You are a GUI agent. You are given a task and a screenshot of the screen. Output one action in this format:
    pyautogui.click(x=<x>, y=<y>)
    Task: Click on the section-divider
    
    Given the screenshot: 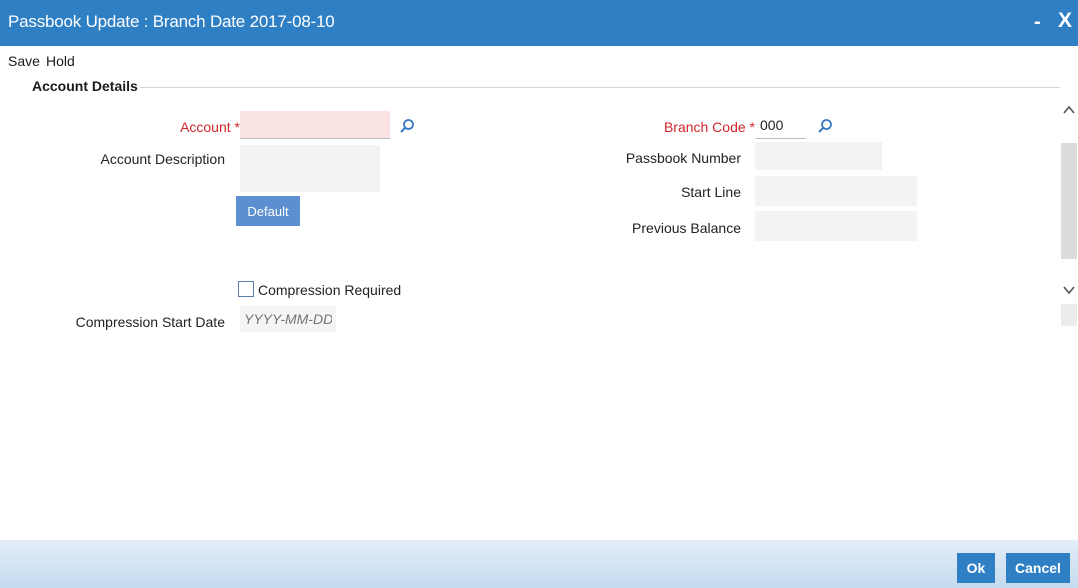 What is the action you would take?
    pyautogui.click(x=600, y=87)
    